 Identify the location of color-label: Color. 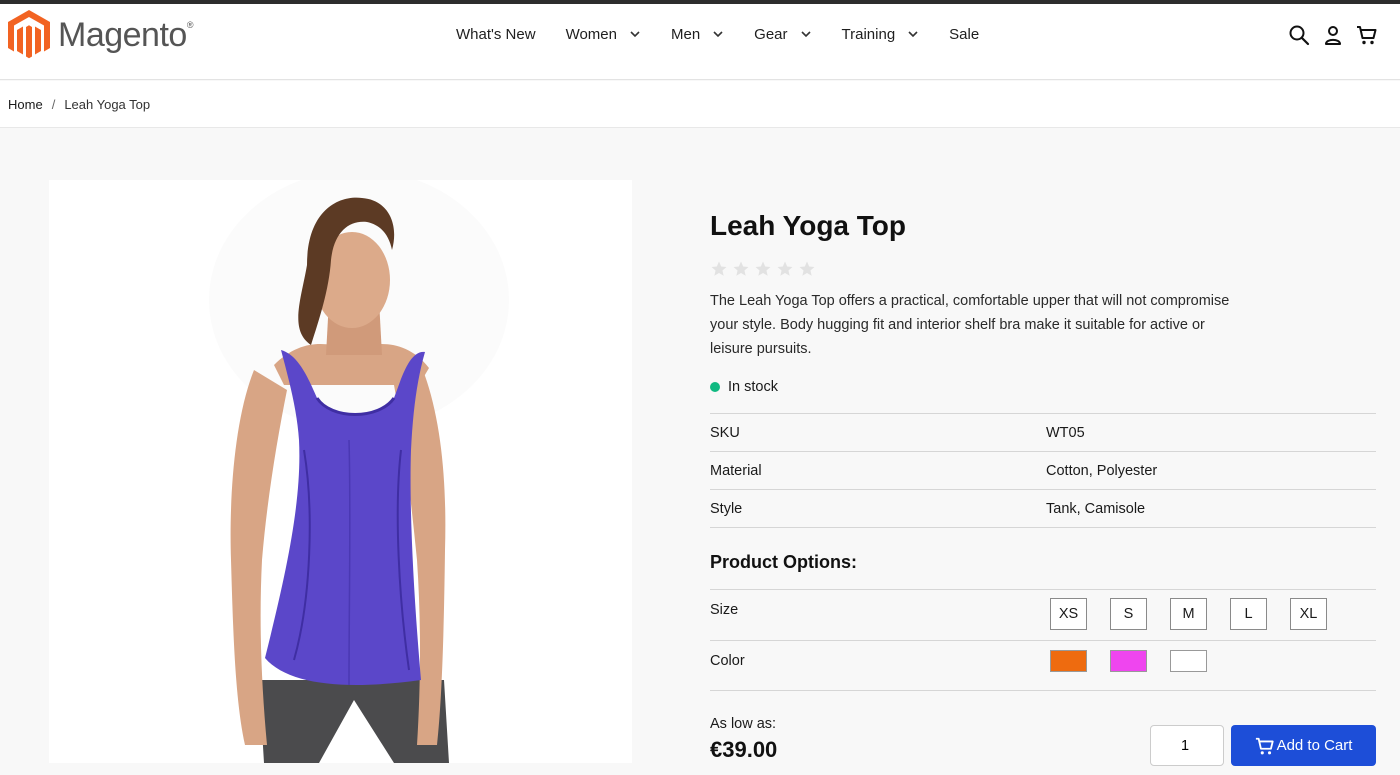
(727, 661).